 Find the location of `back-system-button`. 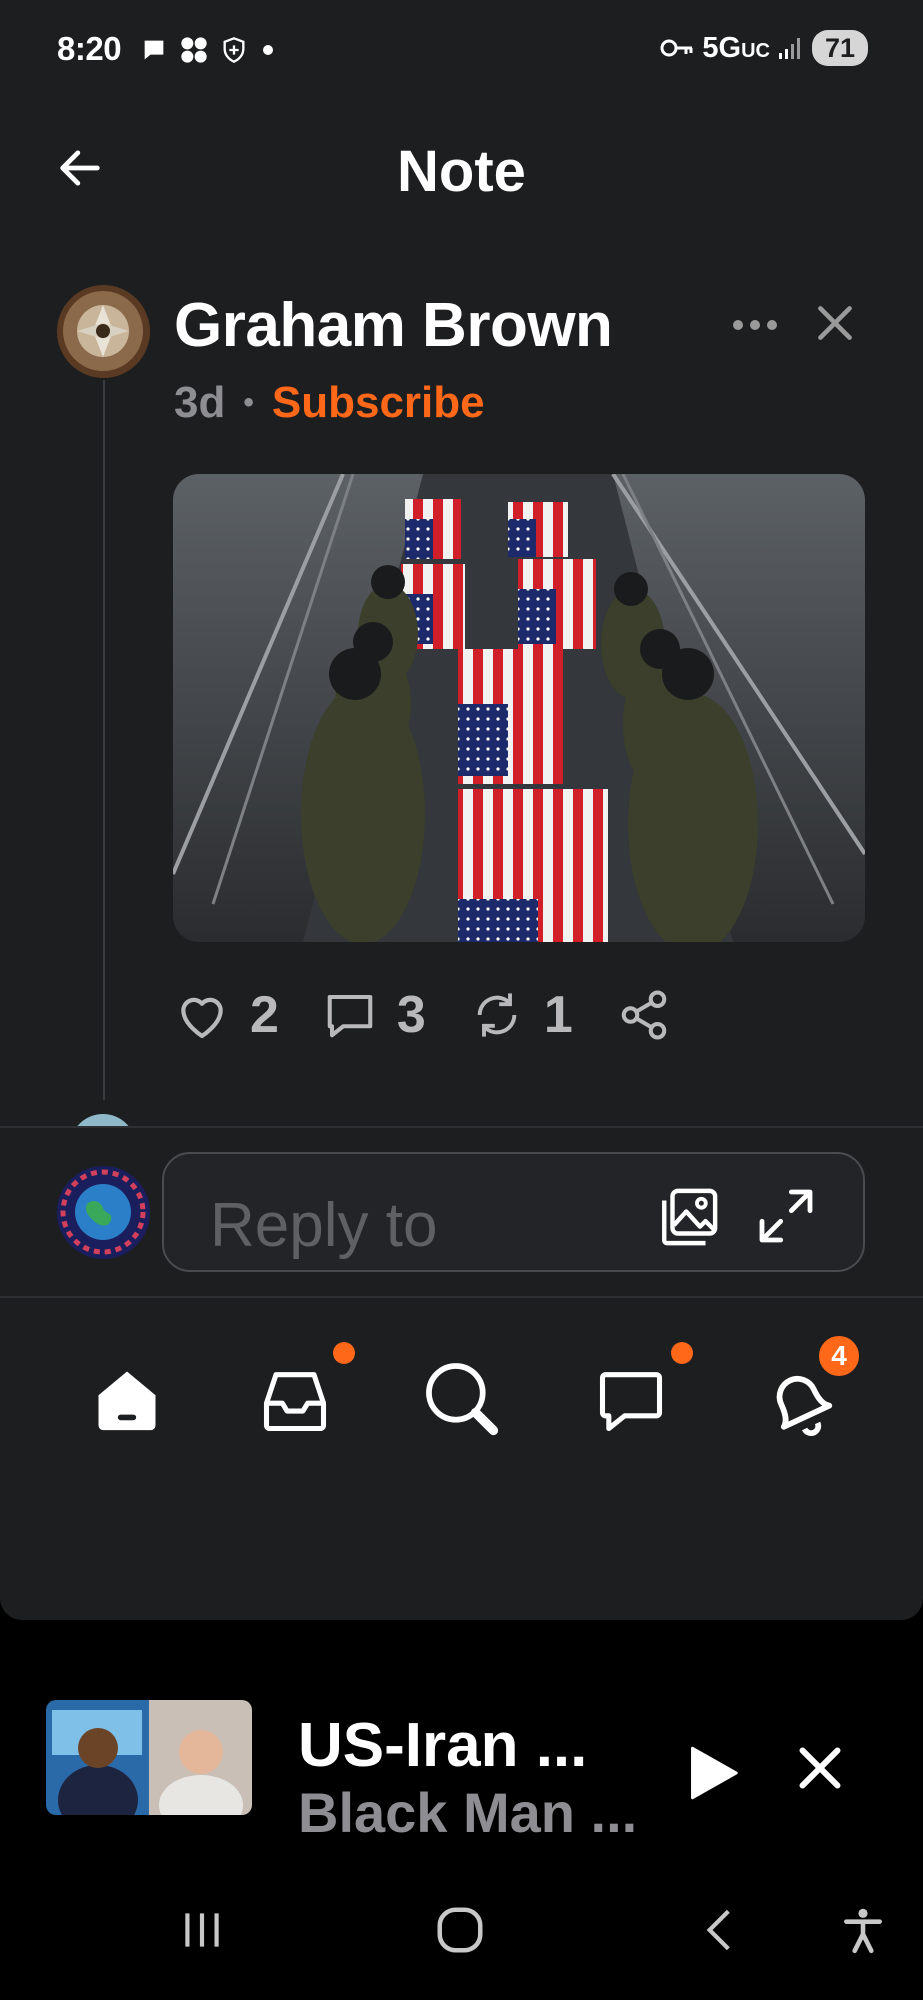

back-system-button is located at coordinates (720, 1930).